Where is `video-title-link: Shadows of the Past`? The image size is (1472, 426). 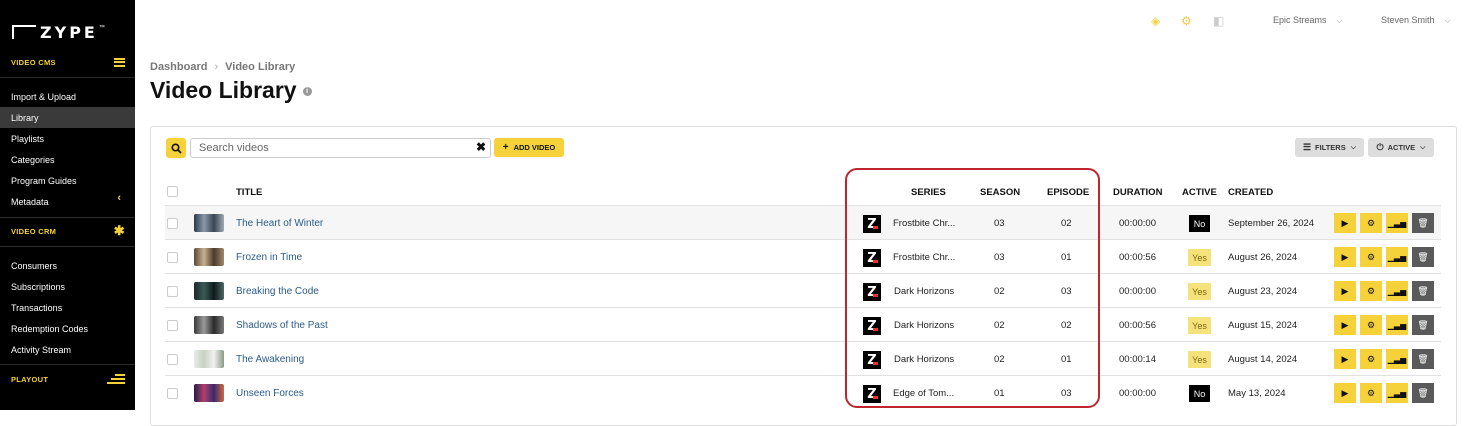
video-title-link: Shadows of the Past is located at coordinates (282, 325).